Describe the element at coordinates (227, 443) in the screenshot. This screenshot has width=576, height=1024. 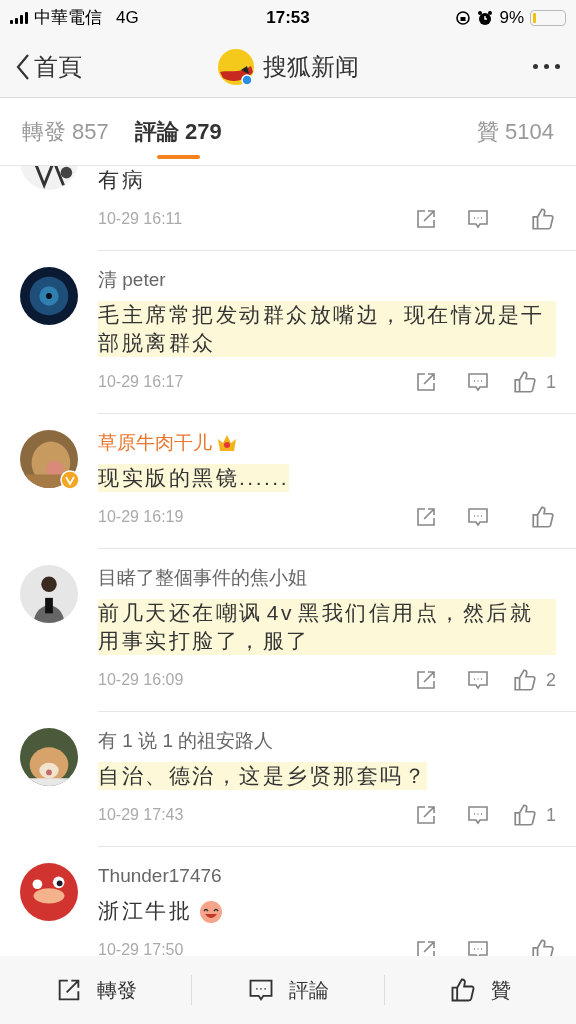
I see `crown-icon` at that location.